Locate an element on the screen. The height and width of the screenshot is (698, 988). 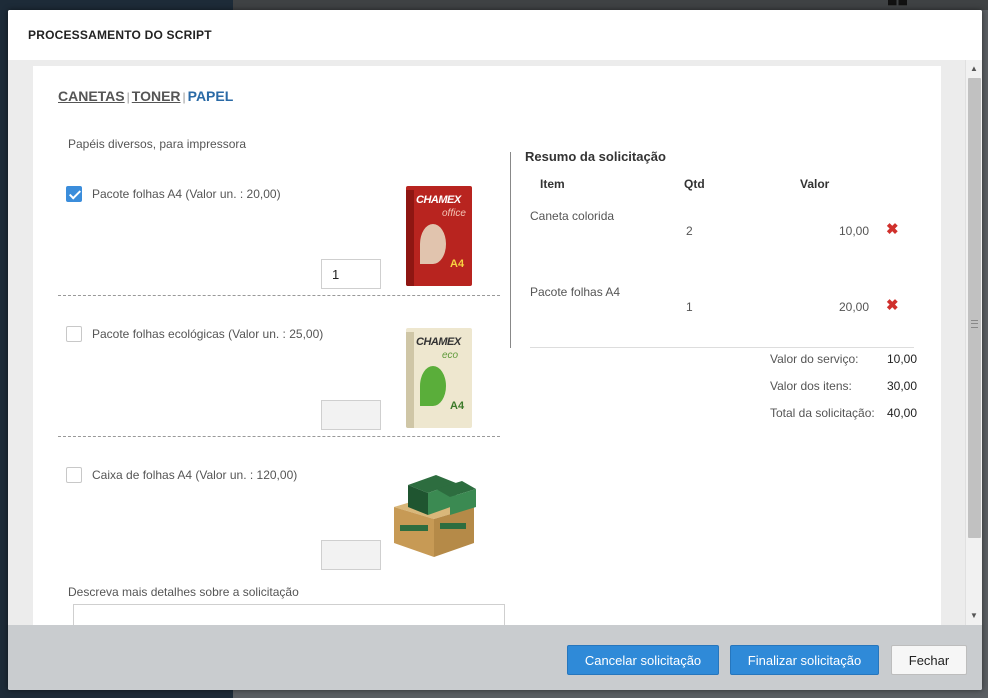
modal-scrollbar: ▲ ▼ is located at coordinates (973, 342).